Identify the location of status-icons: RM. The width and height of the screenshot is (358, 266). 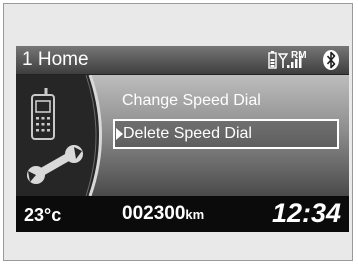
(303, 60).